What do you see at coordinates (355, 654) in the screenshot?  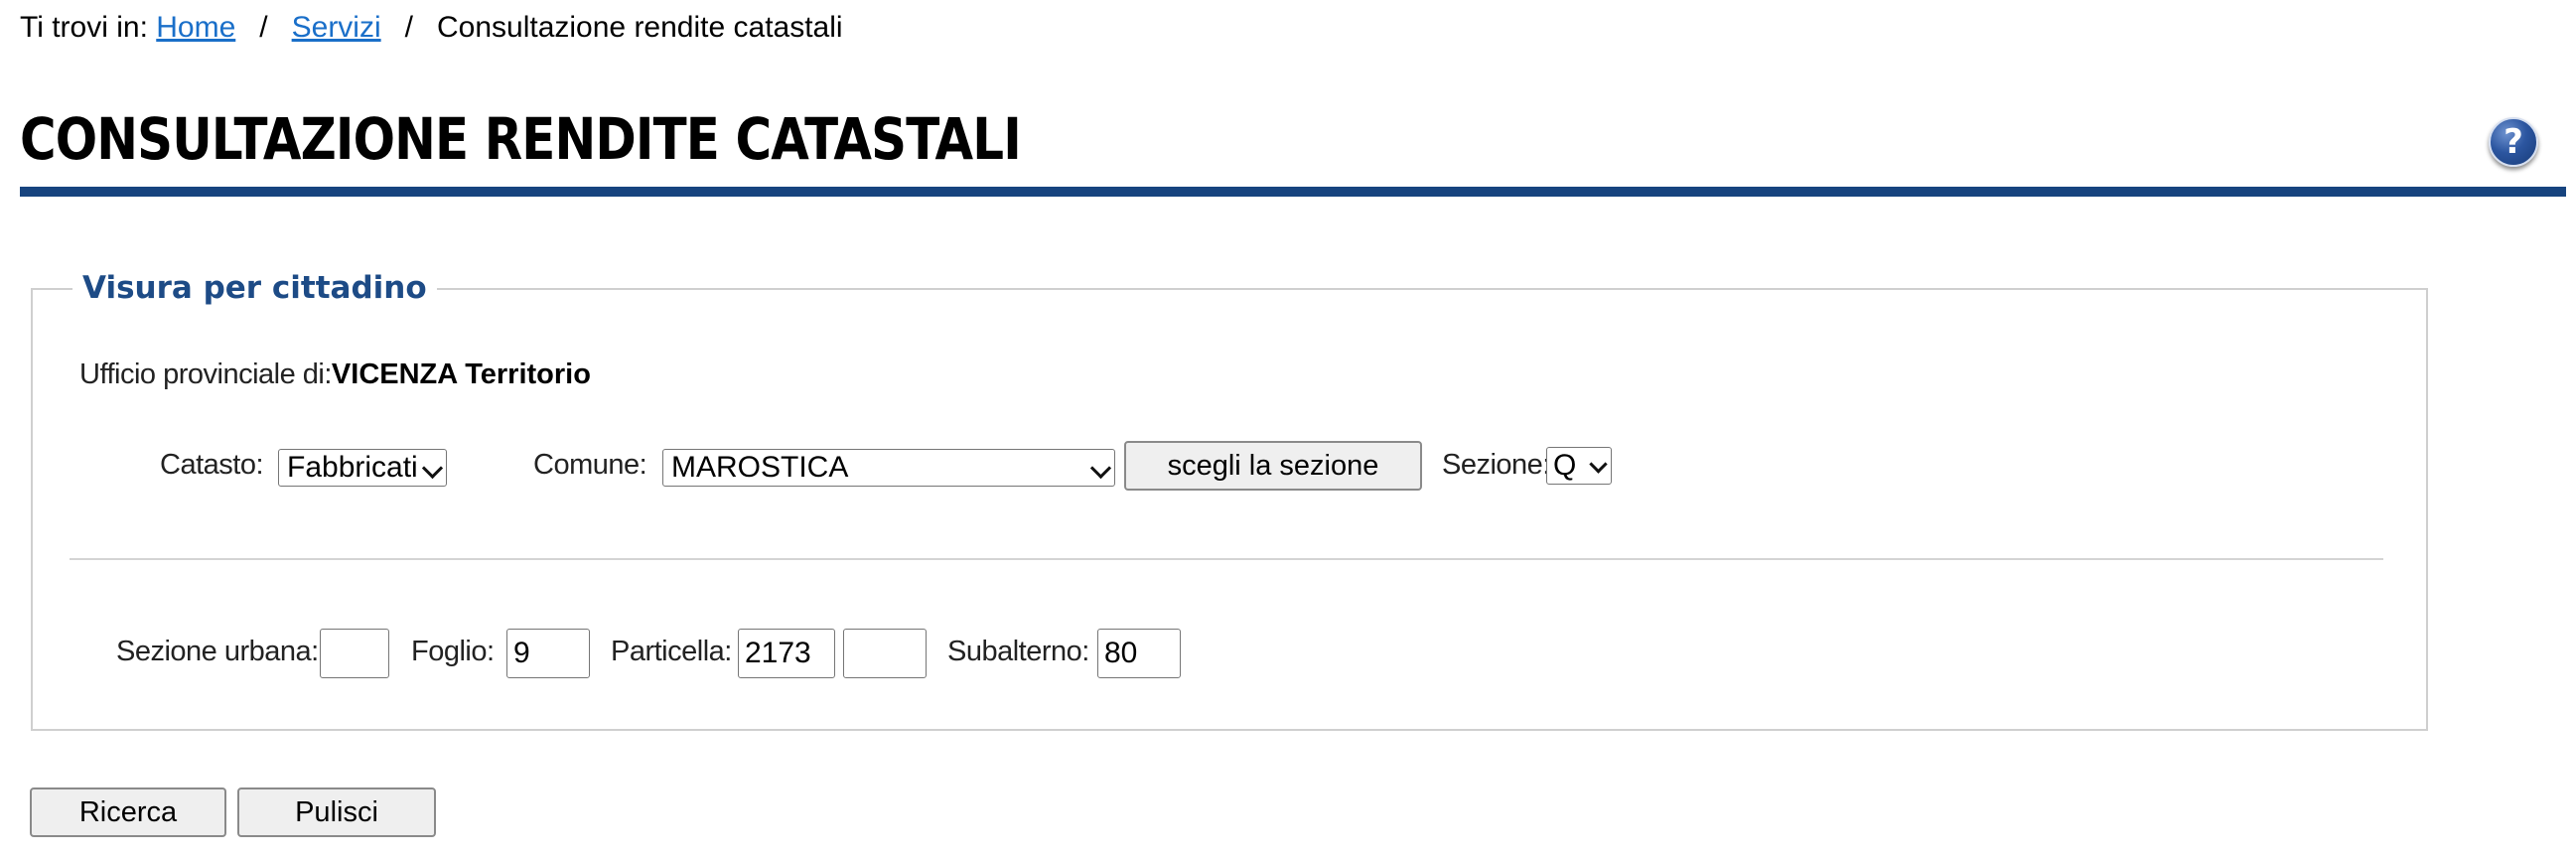 I see `sezione-urbana-input` at bounding box center [355, 654].